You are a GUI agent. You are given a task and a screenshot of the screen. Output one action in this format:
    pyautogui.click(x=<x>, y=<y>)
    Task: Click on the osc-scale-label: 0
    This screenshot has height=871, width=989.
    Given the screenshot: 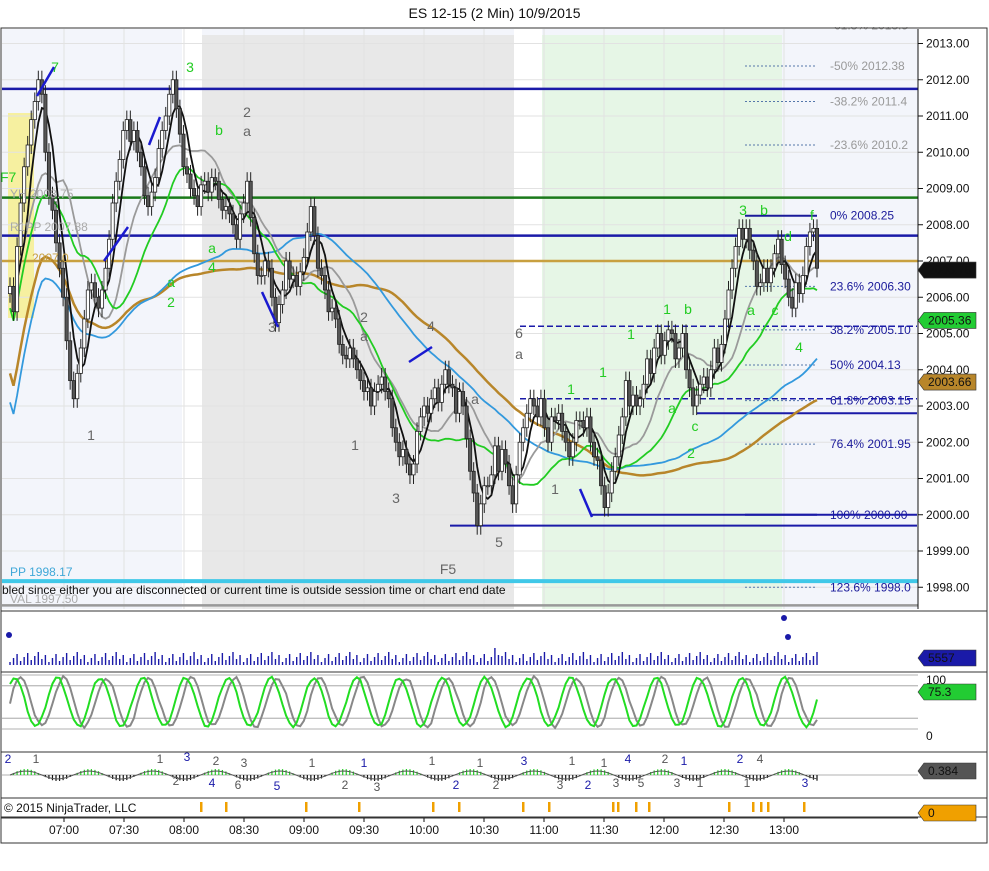 What is the action you would take?
    pyautogui.click(x=929, y=736)
    